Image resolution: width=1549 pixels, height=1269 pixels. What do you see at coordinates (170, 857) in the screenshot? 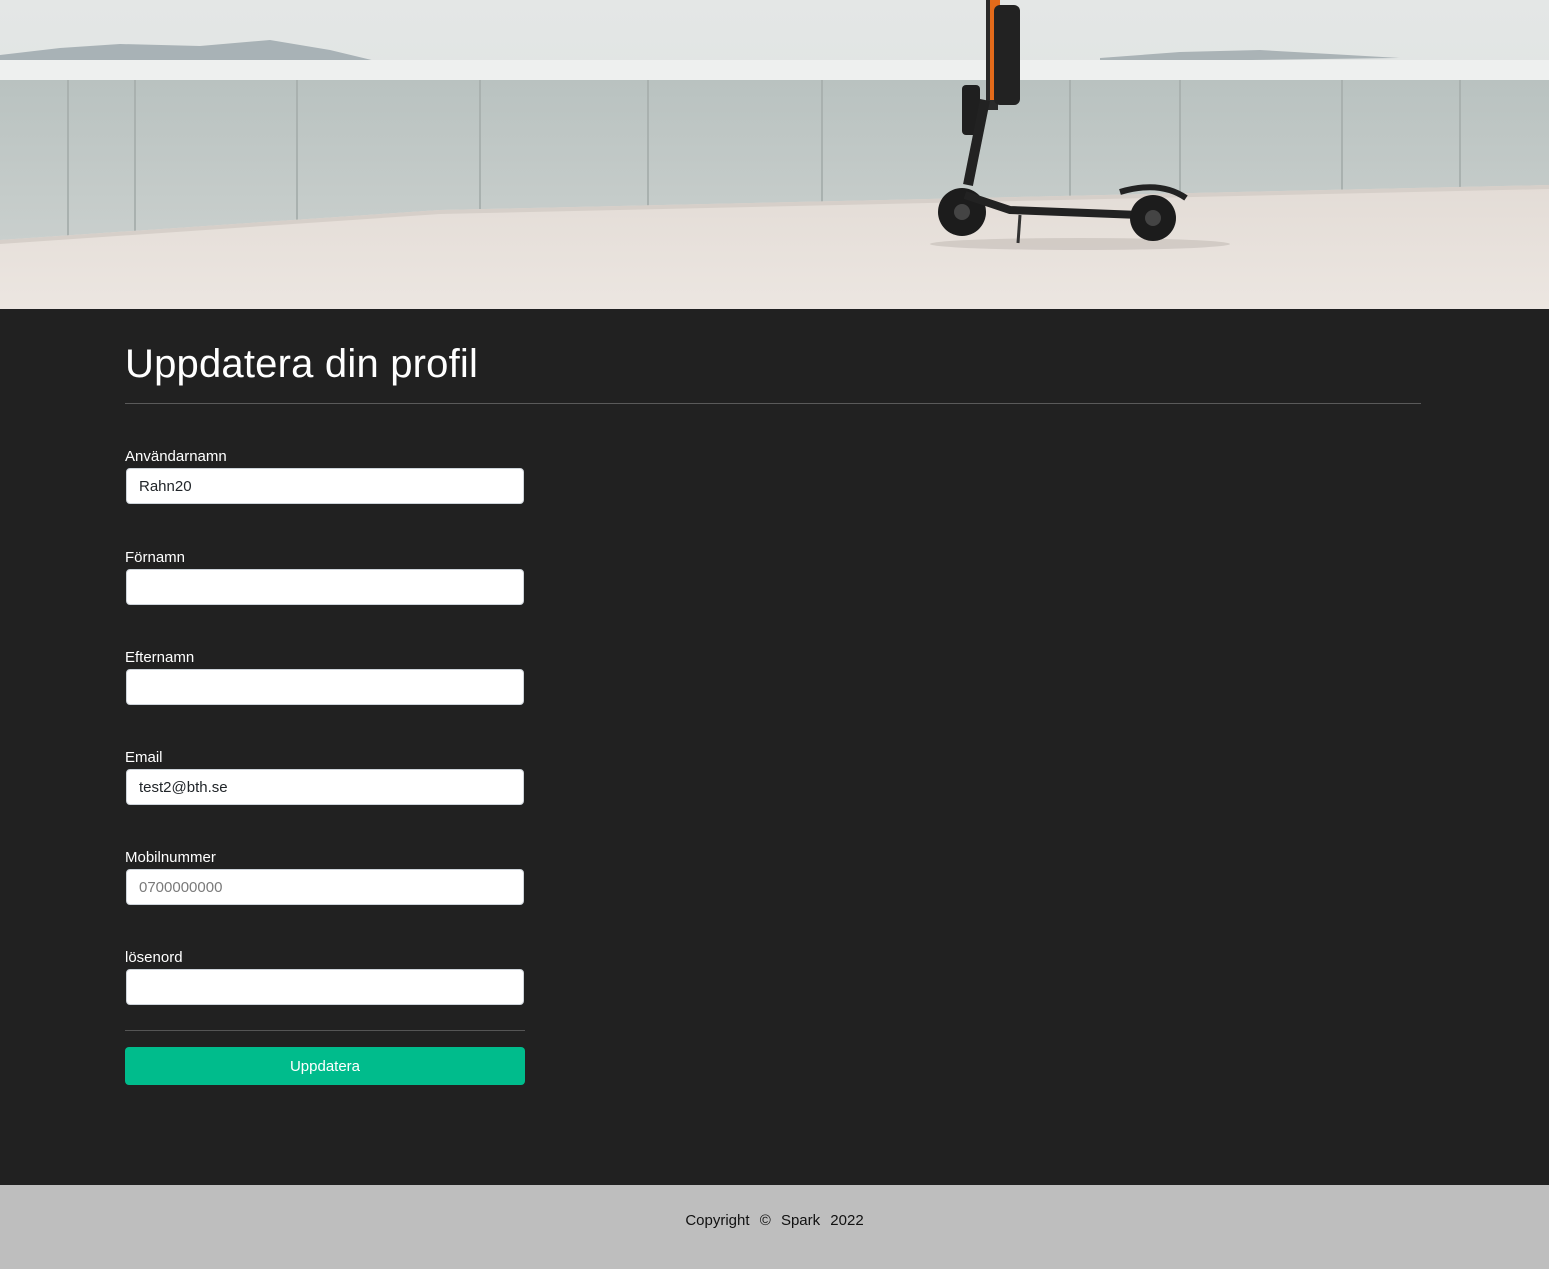
I see `phone-label: Mobilnummer` at bounding box center [170, 857].